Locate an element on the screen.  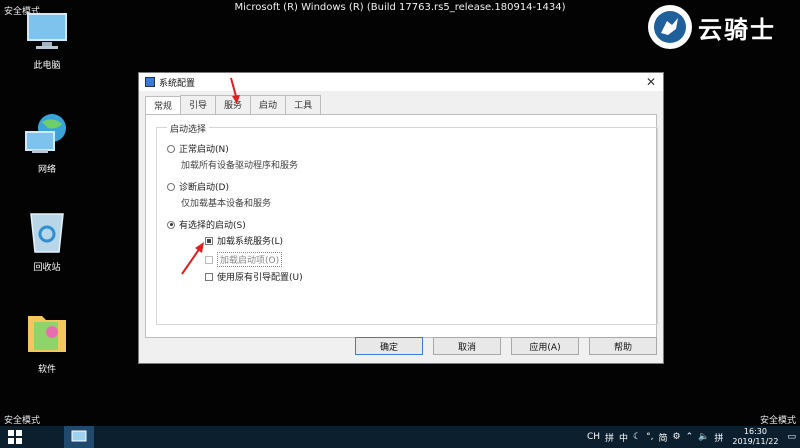
tab-boot: 引导 is located at coordinates (198, 104).